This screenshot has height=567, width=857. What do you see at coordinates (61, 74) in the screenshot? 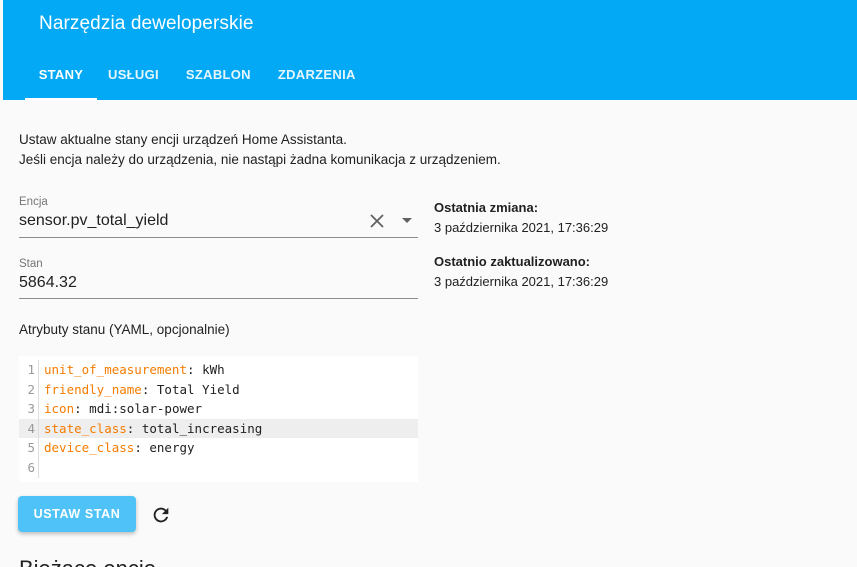
I see `tab-states-label: STANY` at bounding box center [61, 74].